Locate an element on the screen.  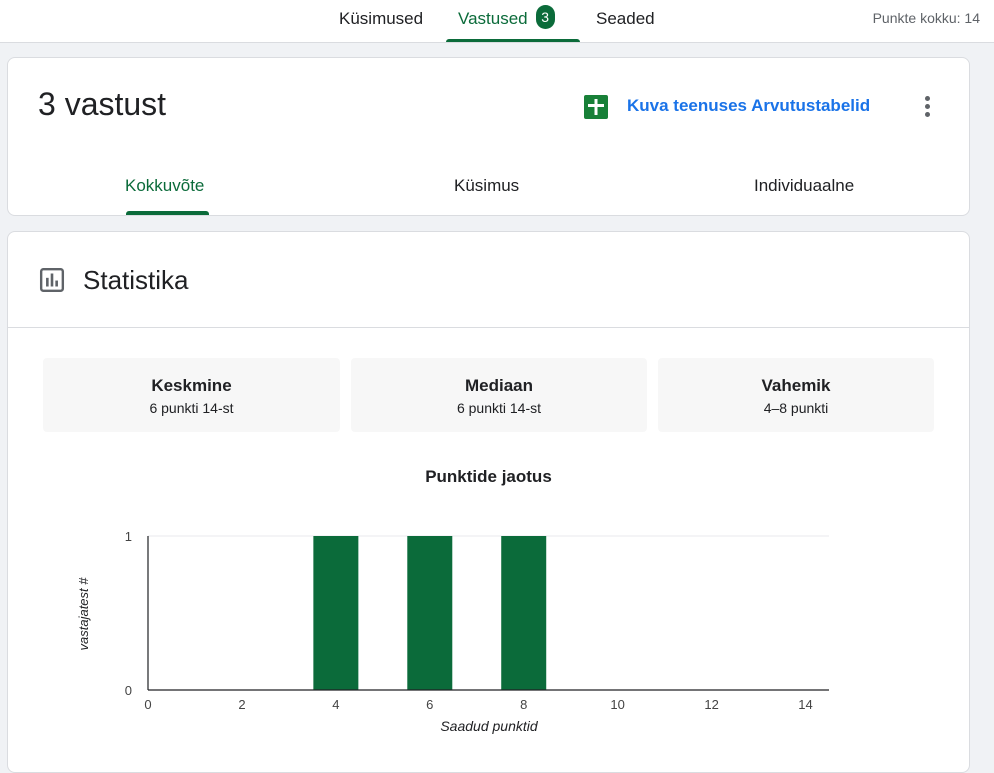
x-tick-label: 6 is located at coordinates (429, 704).